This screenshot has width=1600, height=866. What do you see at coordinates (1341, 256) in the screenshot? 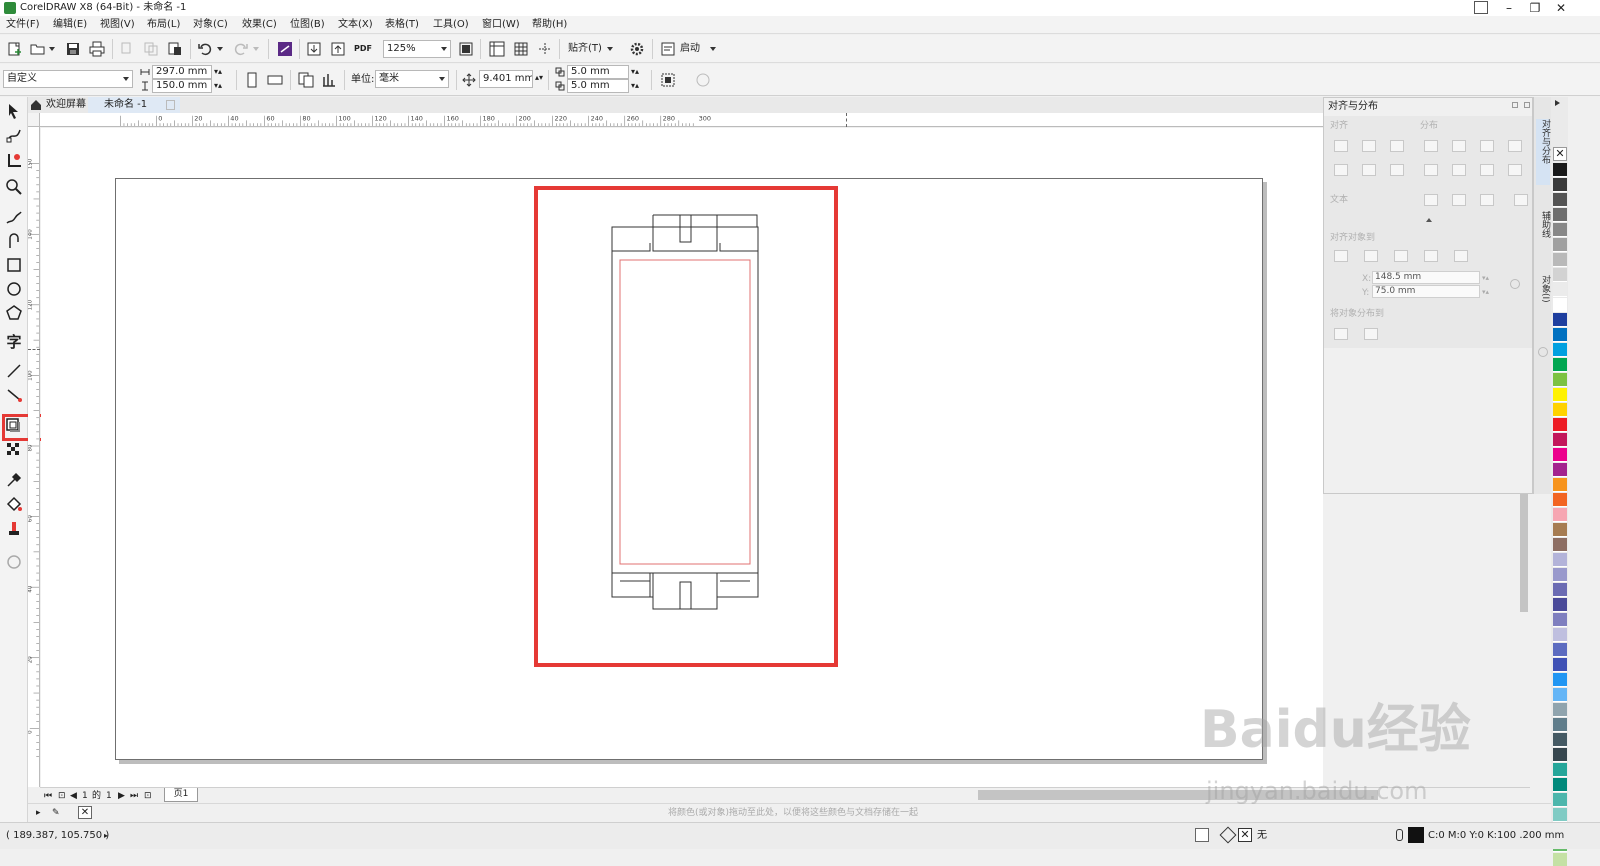
I see `align-to-active-object-icon` at bounding box center [1341, 256].